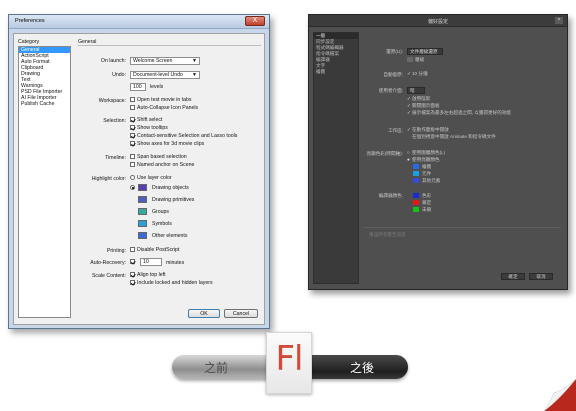  I want to click on new-undo-dropdown: 文件層級還原, so click(425, 51).